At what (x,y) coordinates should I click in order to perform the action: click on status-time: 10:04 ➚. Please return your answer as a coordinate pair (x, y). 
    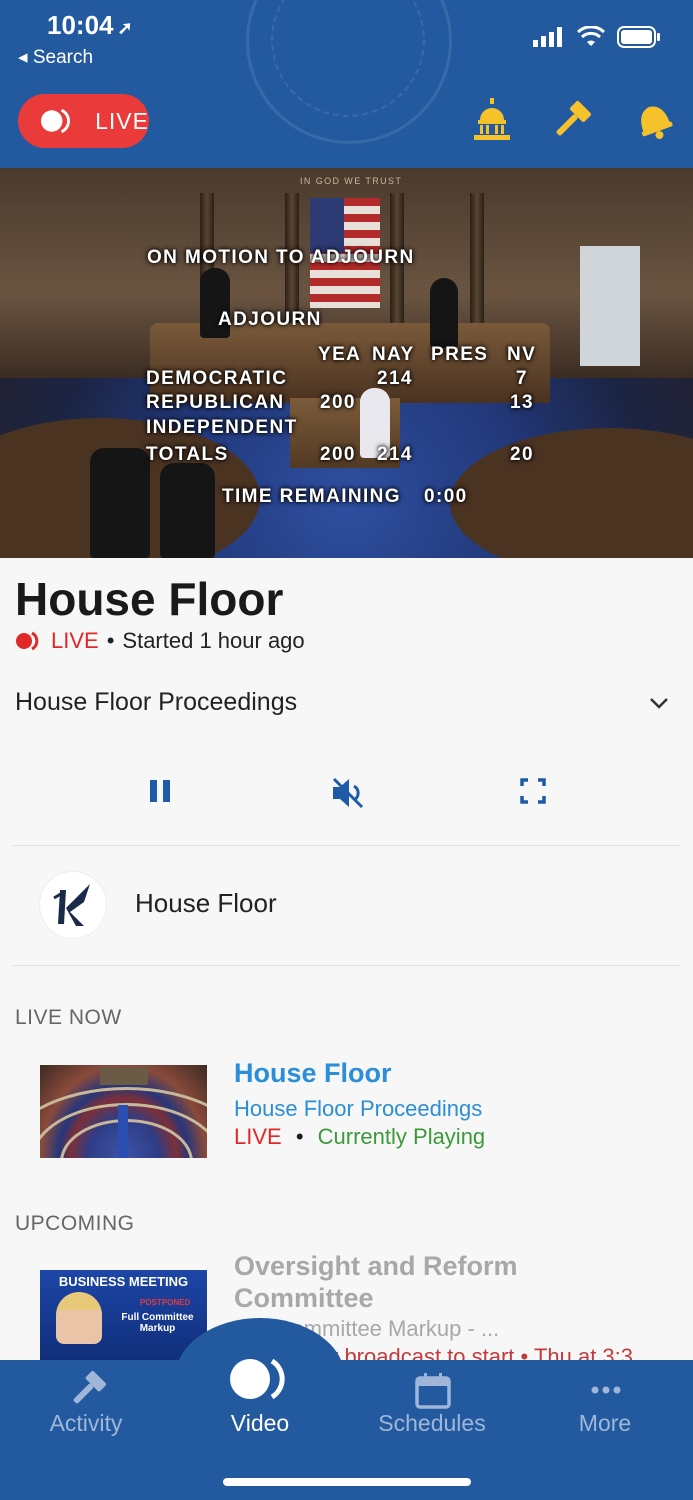
    Looking at the image, I should click on (90, 25).